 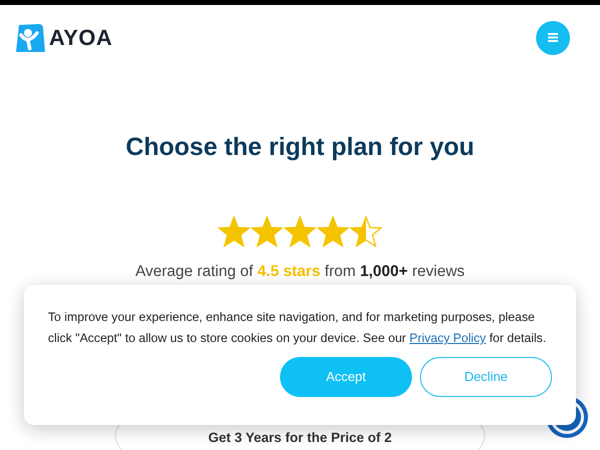 I want to click on cookie-message: To improve your experience, enhance site navigation, and for marketing purposes, please click "Accept" to allow us to store cookies on your device. See our Privacy Policy for details., so click(x=298, y=328).